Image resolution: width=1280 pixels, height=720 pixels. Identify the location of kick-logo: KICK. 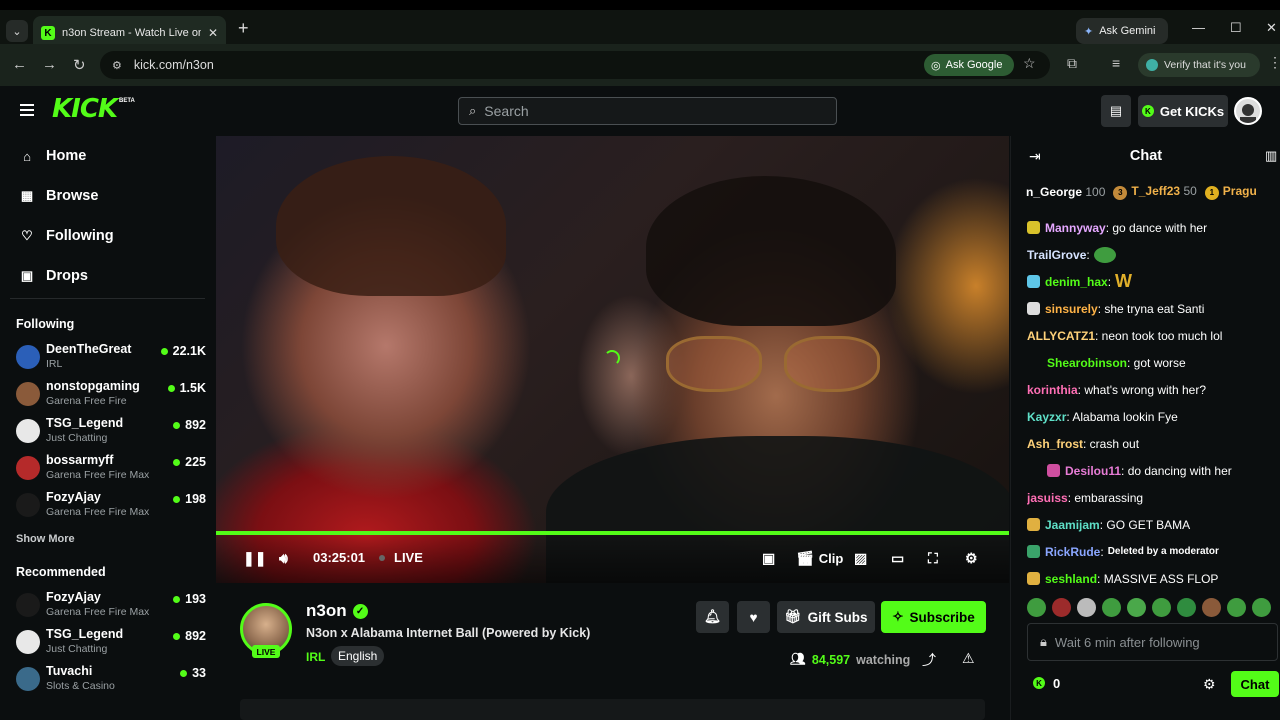
(85, 109).